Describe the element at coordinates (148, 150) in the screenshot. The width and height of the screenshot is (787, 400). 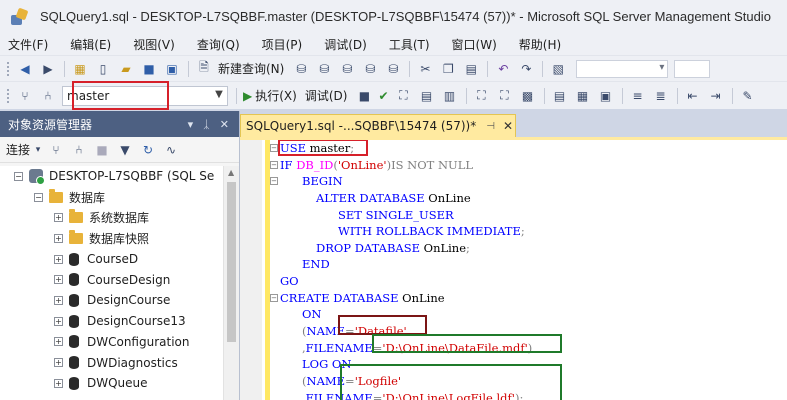
I see `refresh-icon: ↻` at that location.